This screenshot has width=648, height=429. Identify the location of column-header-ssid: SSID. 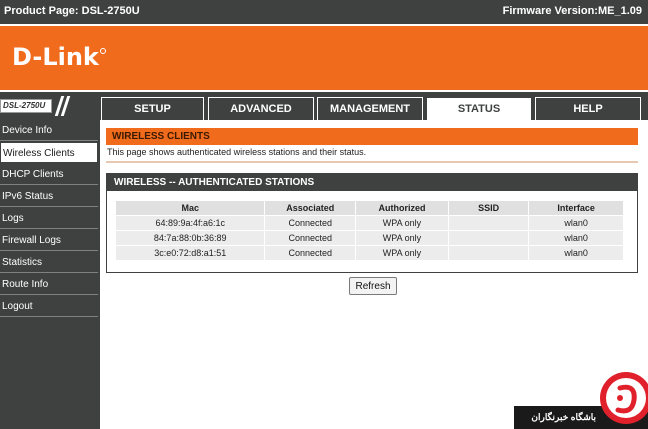
(488, 208).